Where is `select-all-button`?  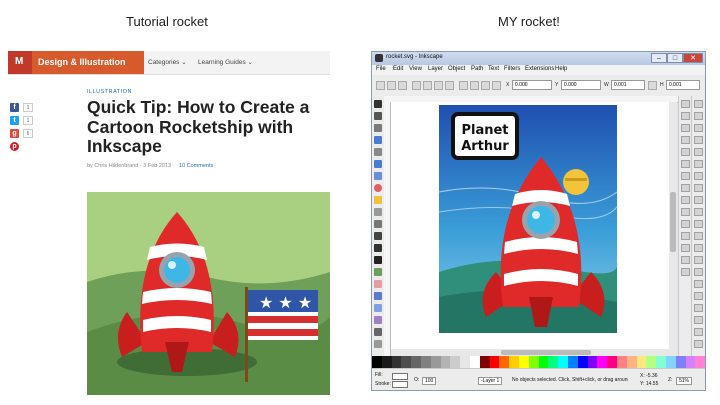
select-all-button is located at coordinates (380, 85).